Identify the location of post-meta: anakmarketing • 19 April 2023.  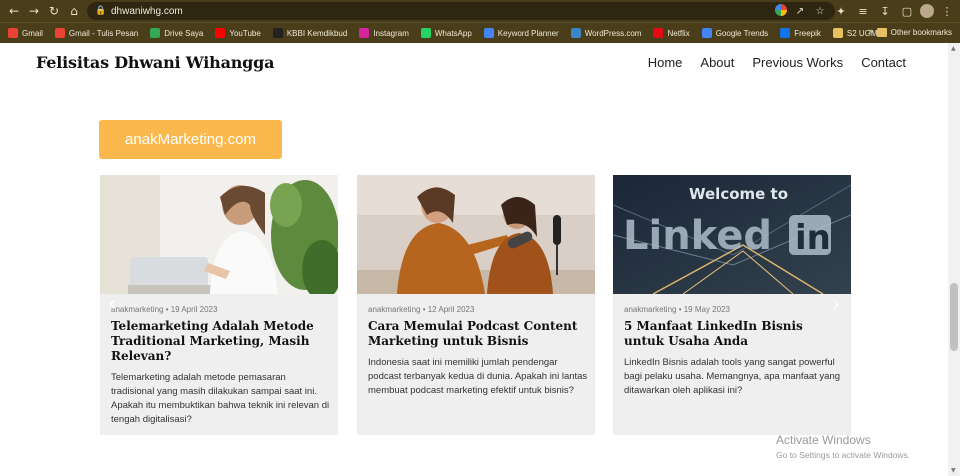
(164, 309).